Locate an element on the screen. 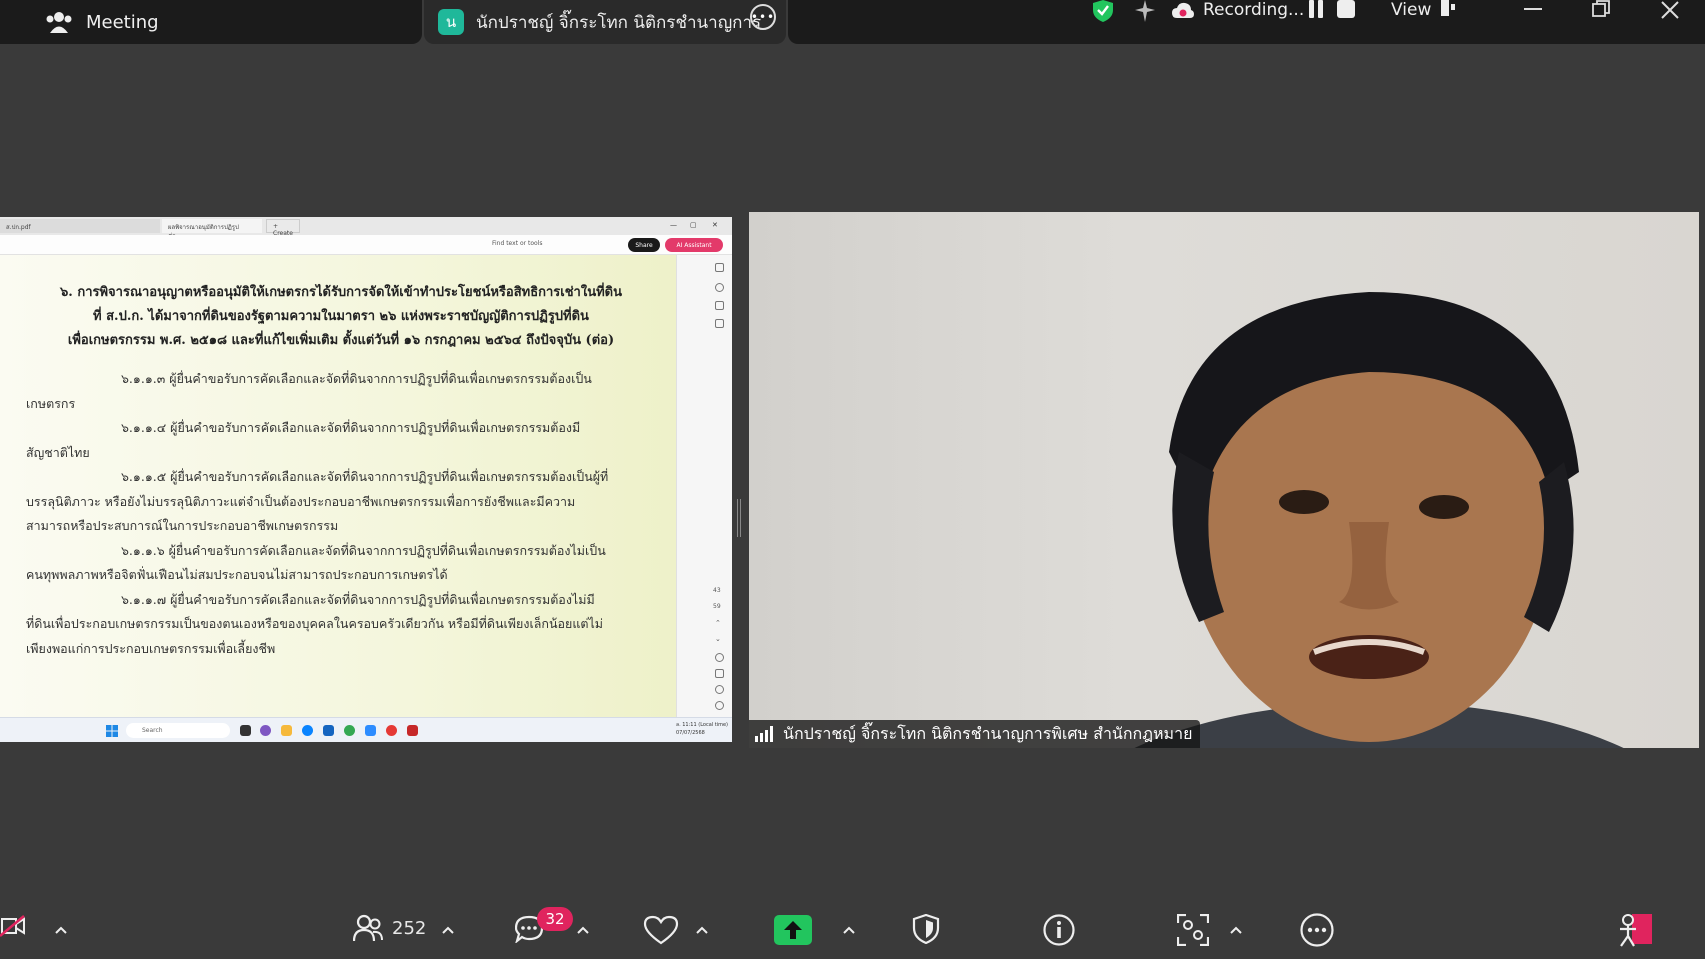 This screenshot has width=1705, height=959. pause-recording-icon is located at coordinates (1316, 10).